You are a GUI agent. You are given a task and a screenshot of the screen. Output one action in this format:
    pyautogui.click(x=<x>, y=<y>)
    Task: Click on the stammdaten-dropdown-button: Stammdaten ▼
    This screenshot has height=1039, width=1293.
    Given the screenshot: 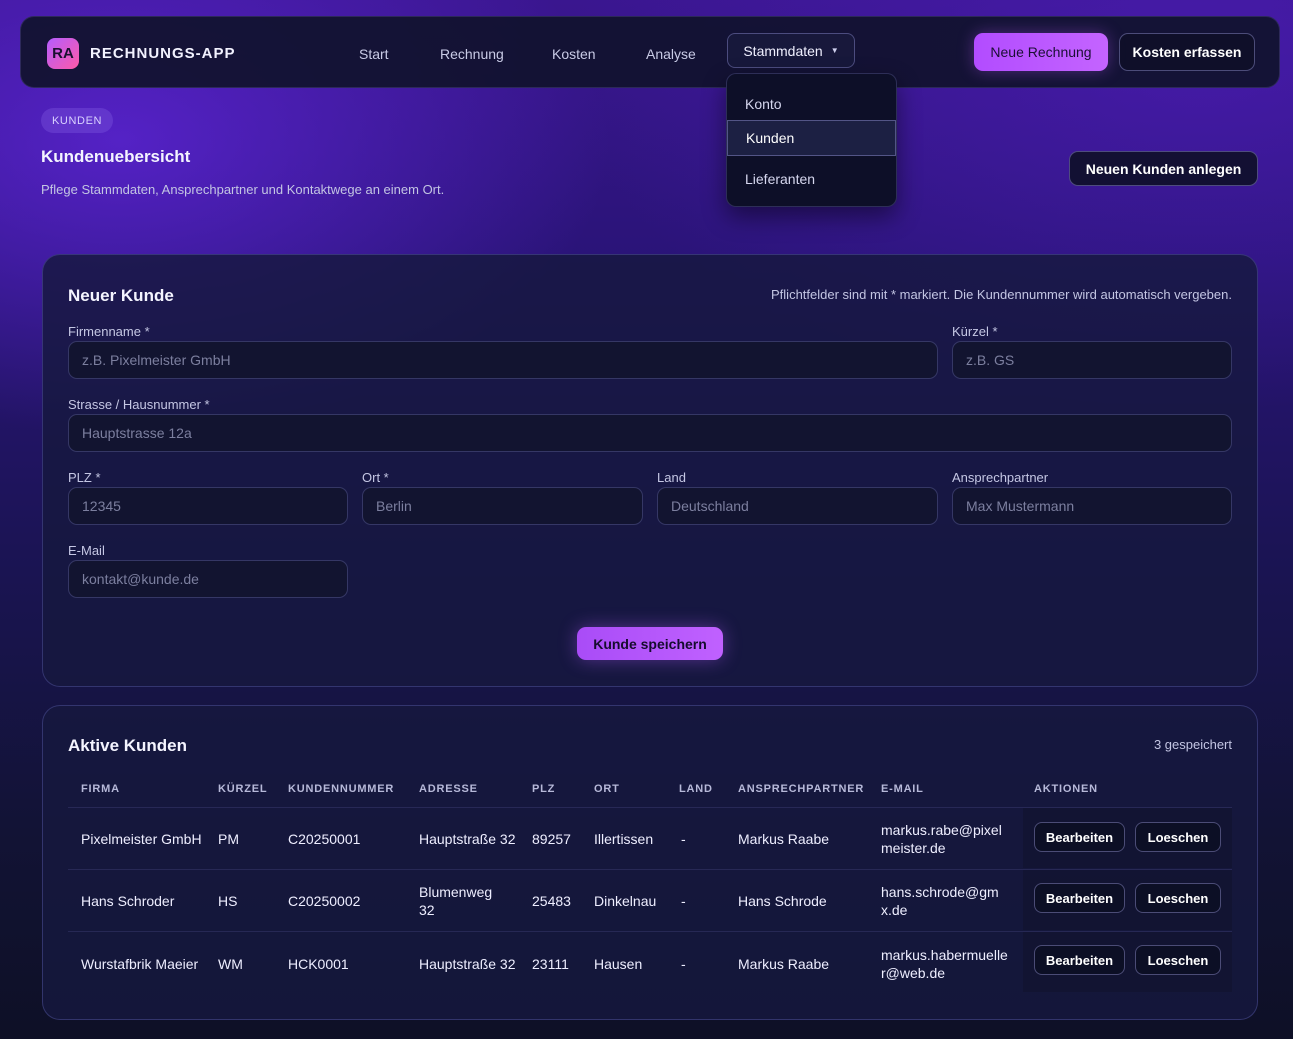 What is the action you would take?
    pyautogui.click(x=791, y=50)
    